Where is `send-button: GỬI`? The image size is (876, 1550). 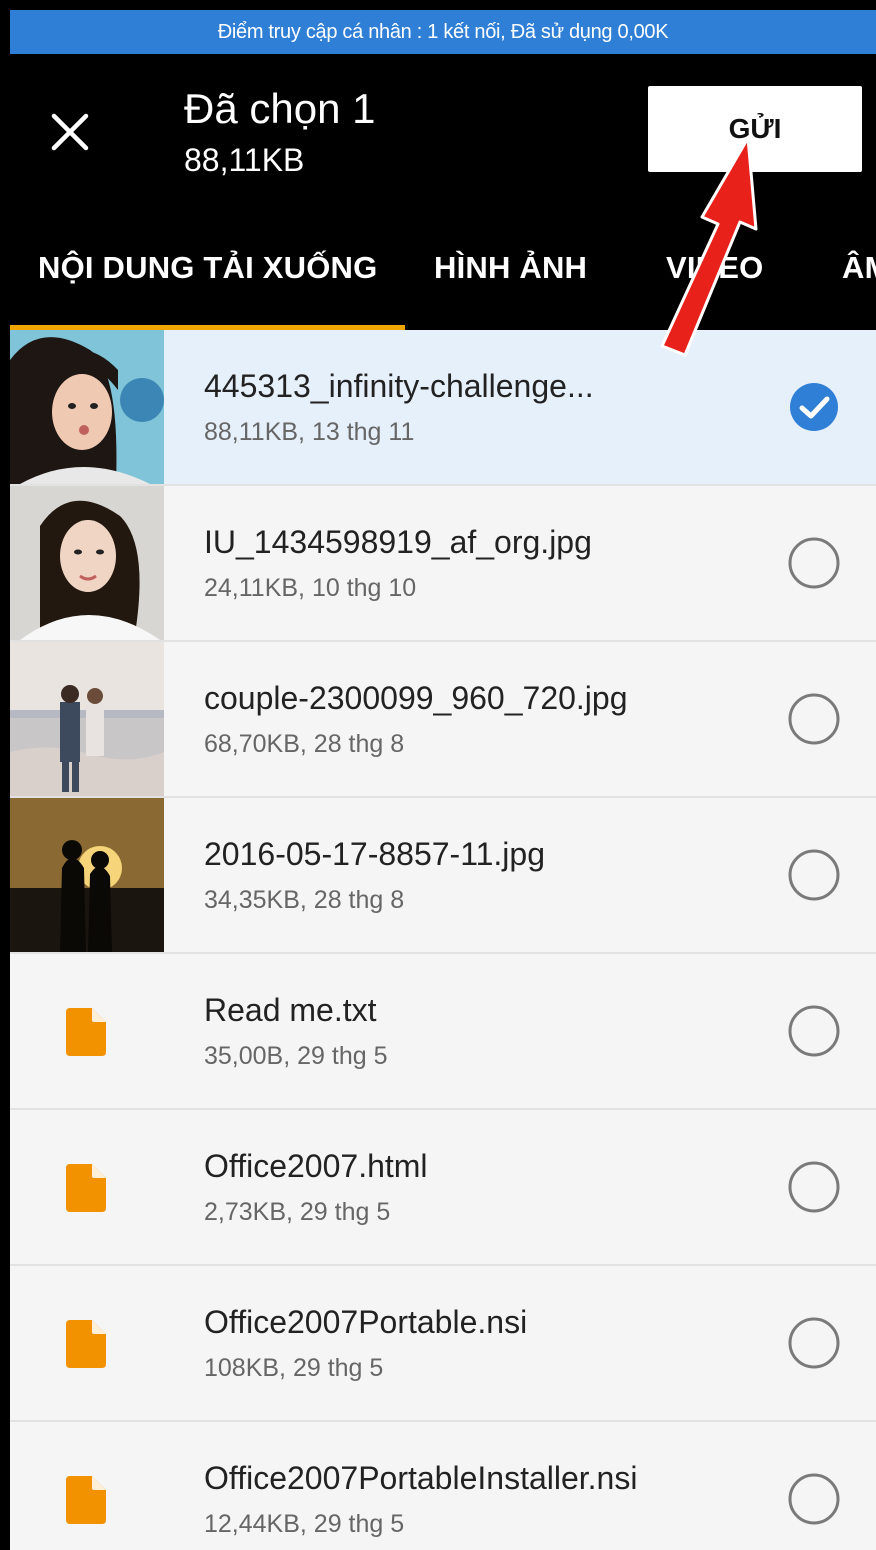
send-button: GỬI is located at coordinates (755, 129).